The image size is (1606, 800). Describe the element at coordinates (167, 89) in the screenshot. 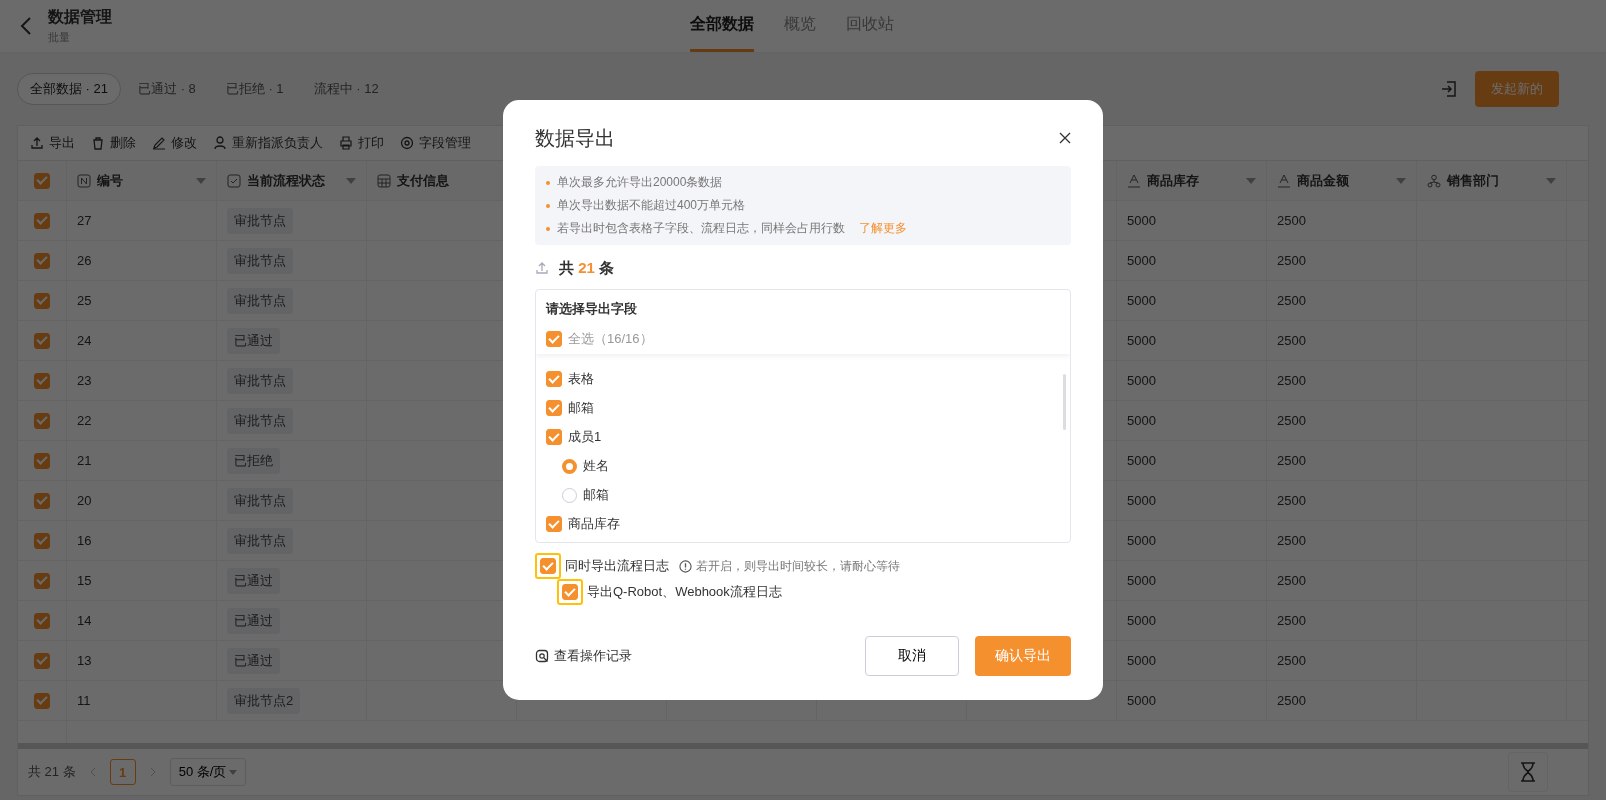

I see `filter-pill: 已通过 · 8` at that location.